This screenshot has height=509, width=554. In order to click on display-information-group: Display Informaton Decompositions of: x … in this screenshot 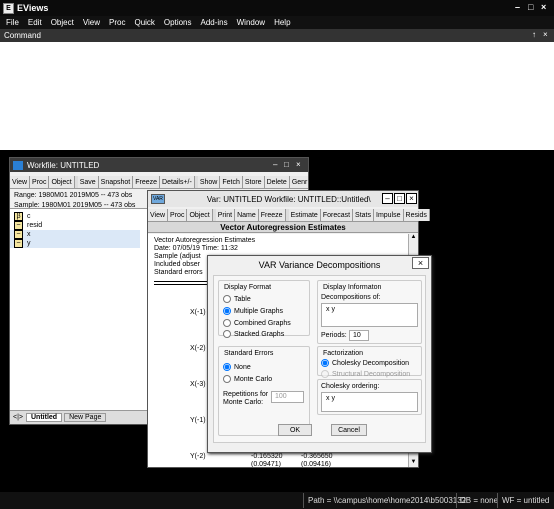, I will do `click(369, 312)`.